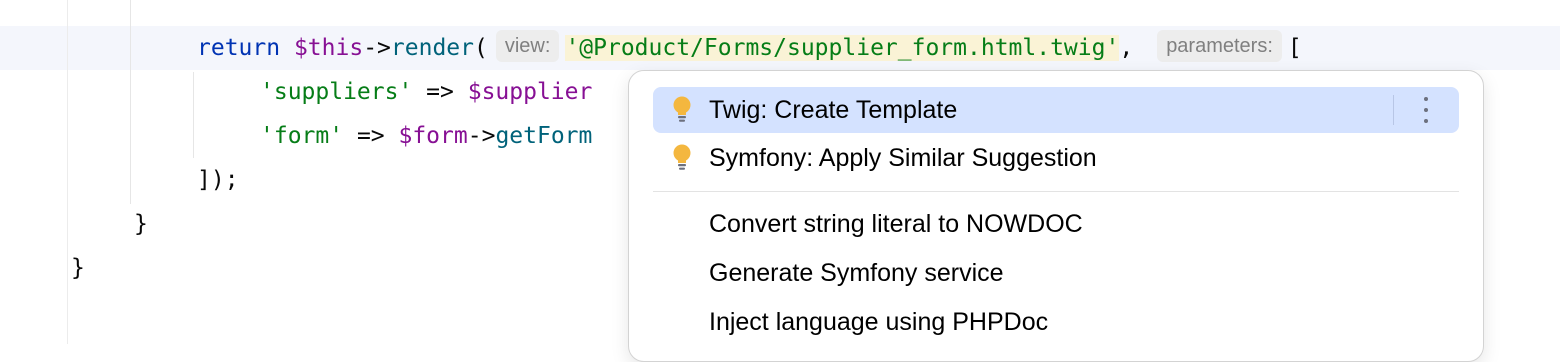 Image resolution: width=1560 pixels, height=362 pixels. What do you see at coordinates (432, 48) in the screenshot?
I see `render-method: render` at bounding box center [432, 48].